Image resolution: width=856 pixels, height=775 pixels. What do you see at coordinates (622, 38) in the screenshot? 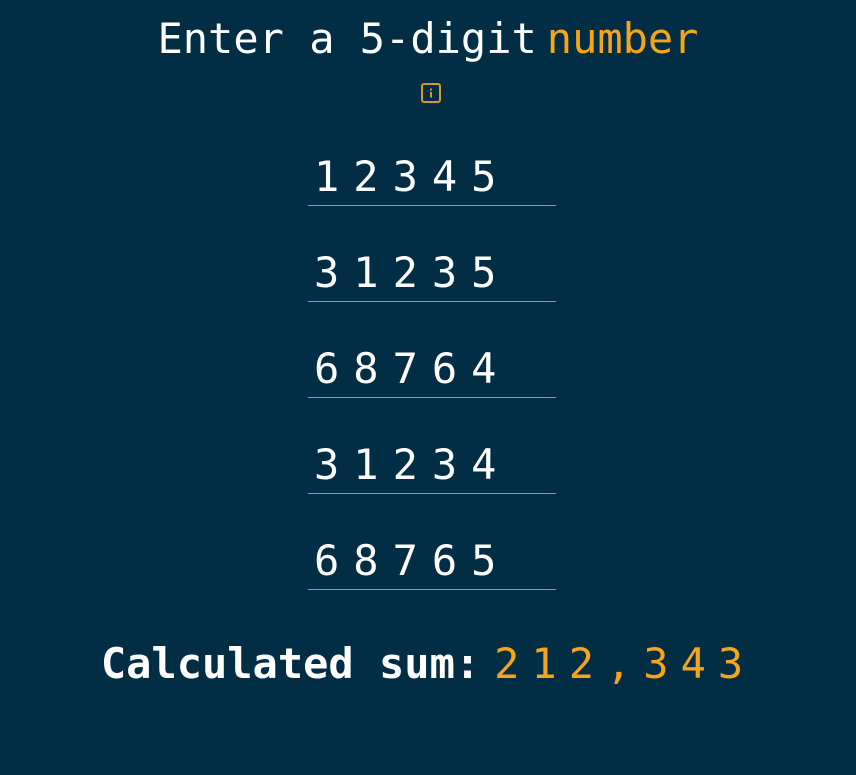
I see `title-accent-text: number` at bounding box center [622, 38].